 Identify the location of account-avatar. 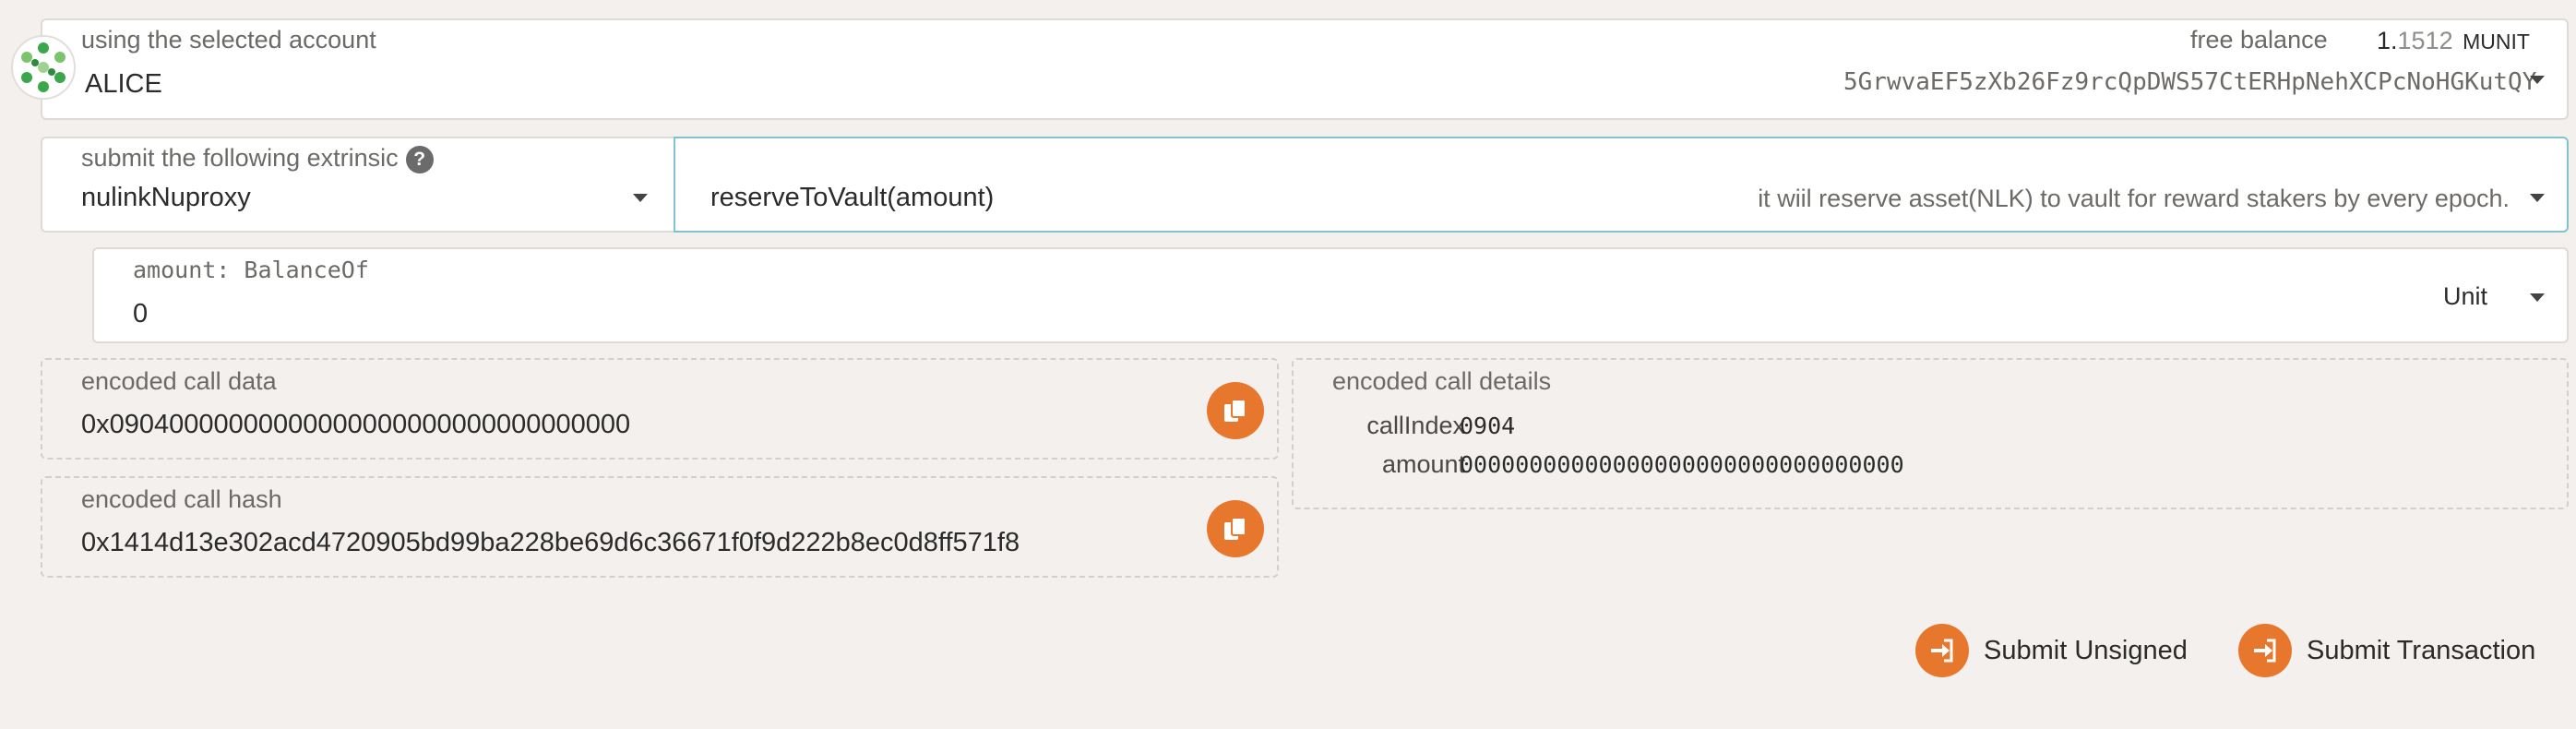
(43, 67).